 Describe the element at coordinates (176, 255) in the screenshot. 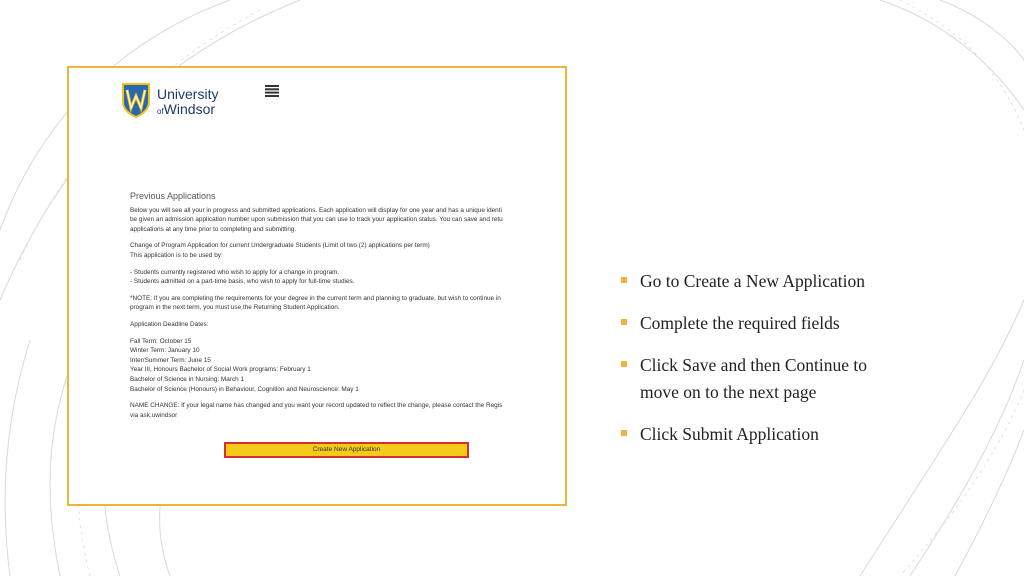

I see `info-line: This application is to be used by:` at that location.